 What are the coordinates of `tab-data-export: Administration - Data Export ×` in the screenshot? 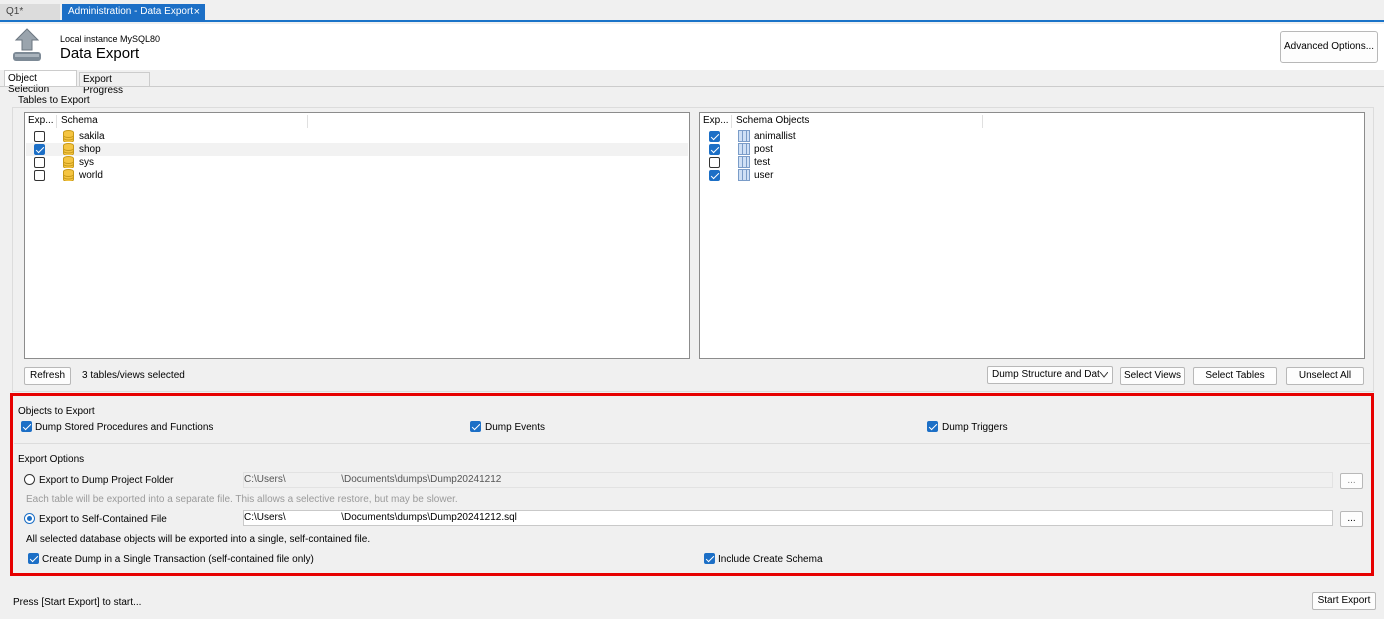 It's located at (133, 13).